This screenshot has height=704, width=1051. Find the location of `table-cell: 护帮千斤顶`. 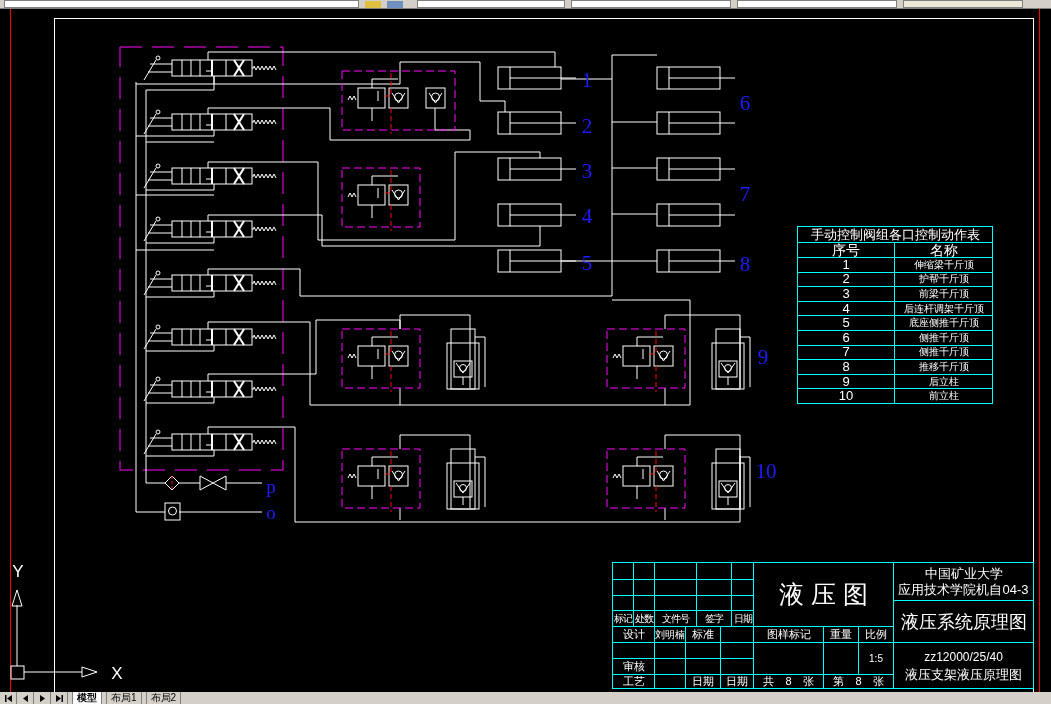

table-cell: 护帮千斤顶 is located at coordinates (943, 279).